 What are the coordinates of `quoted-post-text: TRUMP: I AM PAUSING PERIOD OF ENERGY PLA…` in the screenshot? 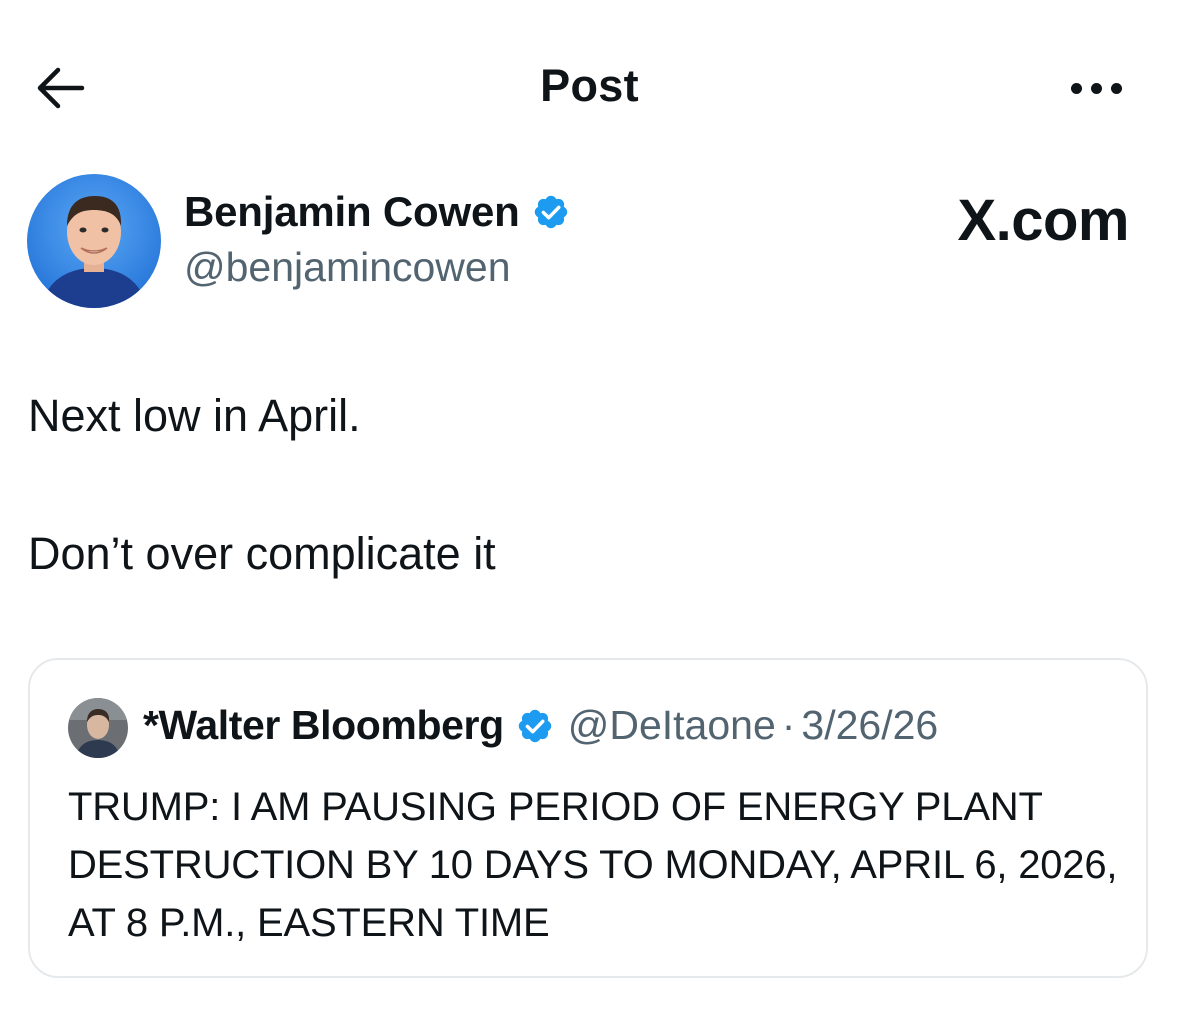 It's located at (593, 865).